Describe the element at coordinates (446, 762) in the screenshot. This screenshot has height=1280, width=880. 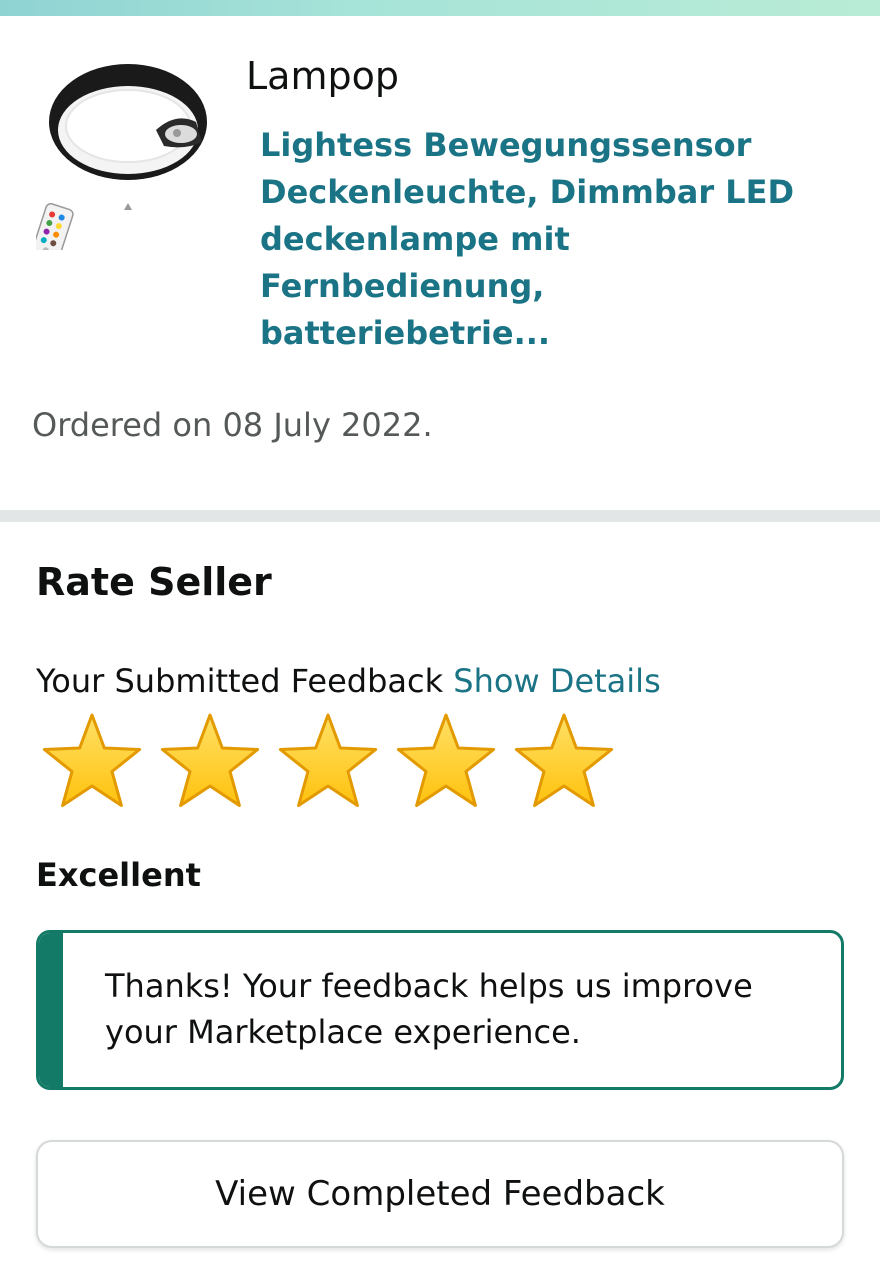
I see `star-4-icon` at that location.